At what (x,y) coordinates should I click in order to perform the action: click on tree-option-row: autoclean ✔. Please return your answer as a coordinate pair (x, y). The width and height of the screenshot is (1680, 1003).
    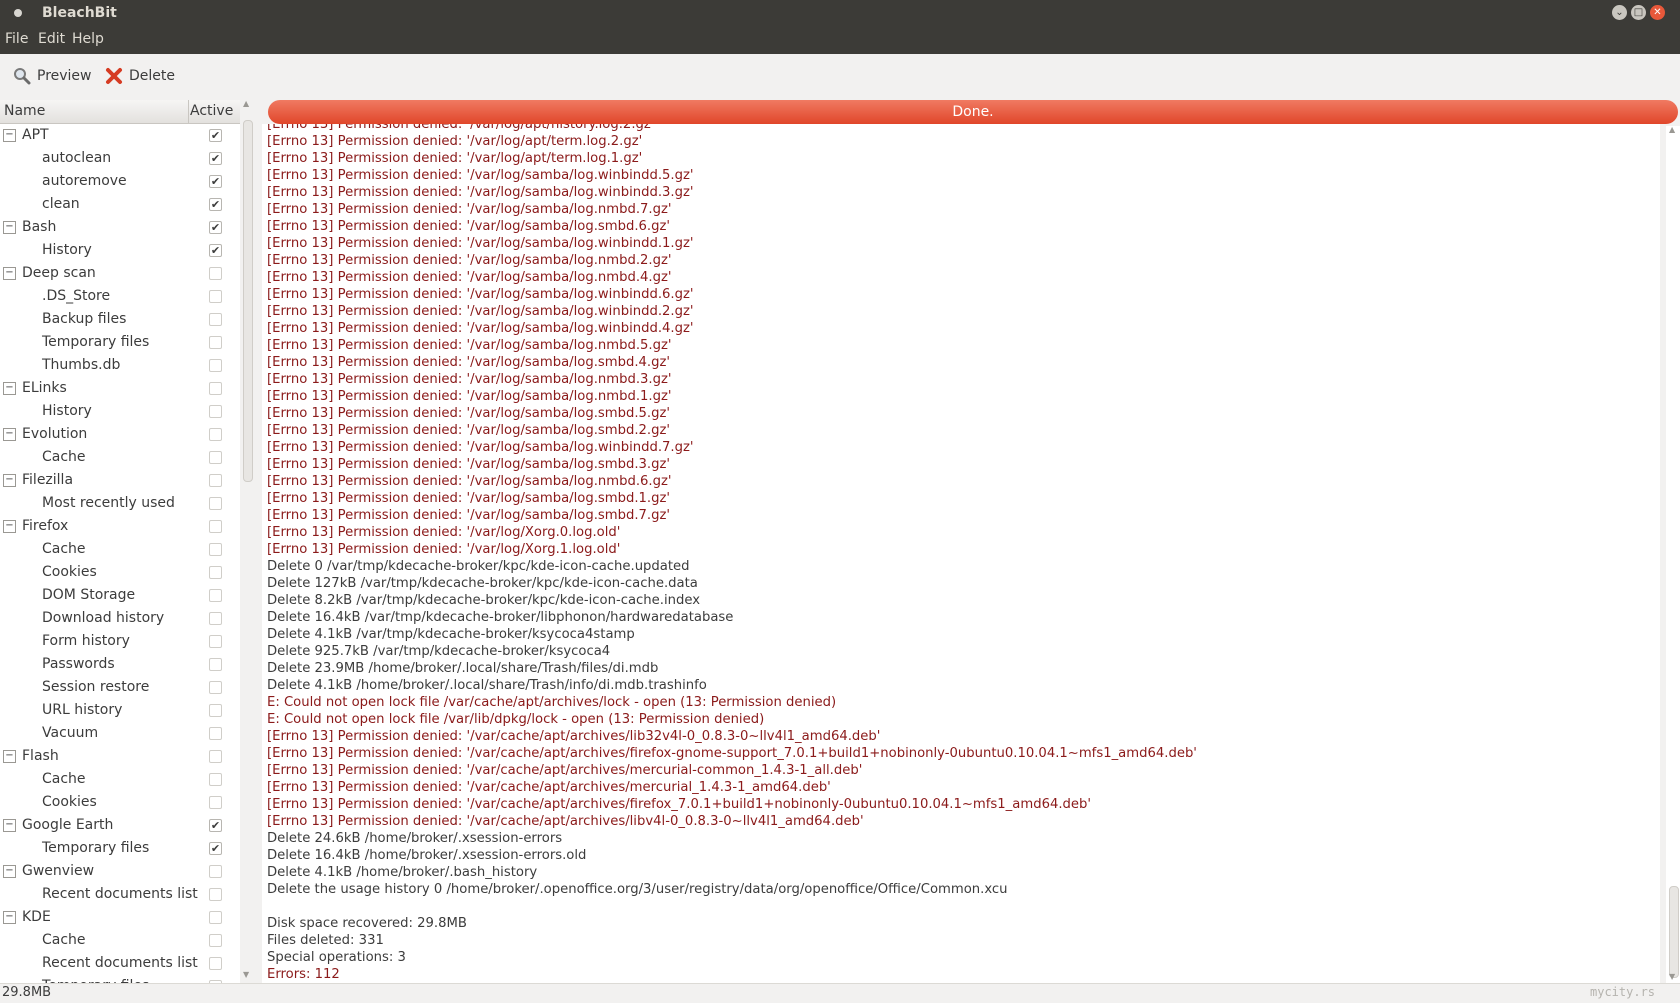
    Looking at the image, I should click on (120, 158).